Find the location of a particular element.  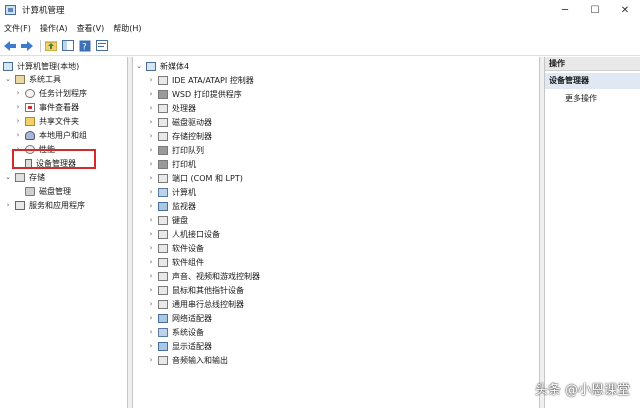

printer-icon is located at coordinates (163, 164).